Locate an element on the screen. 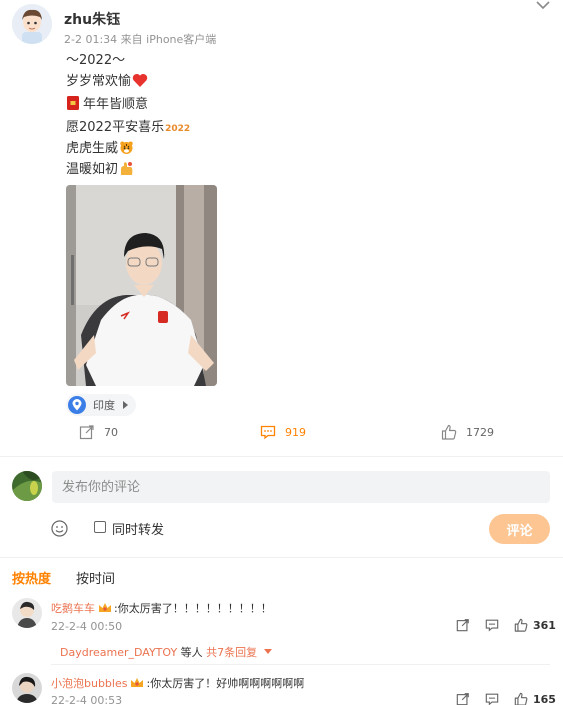  repost-checkbox is located at coordinates (100, 527).